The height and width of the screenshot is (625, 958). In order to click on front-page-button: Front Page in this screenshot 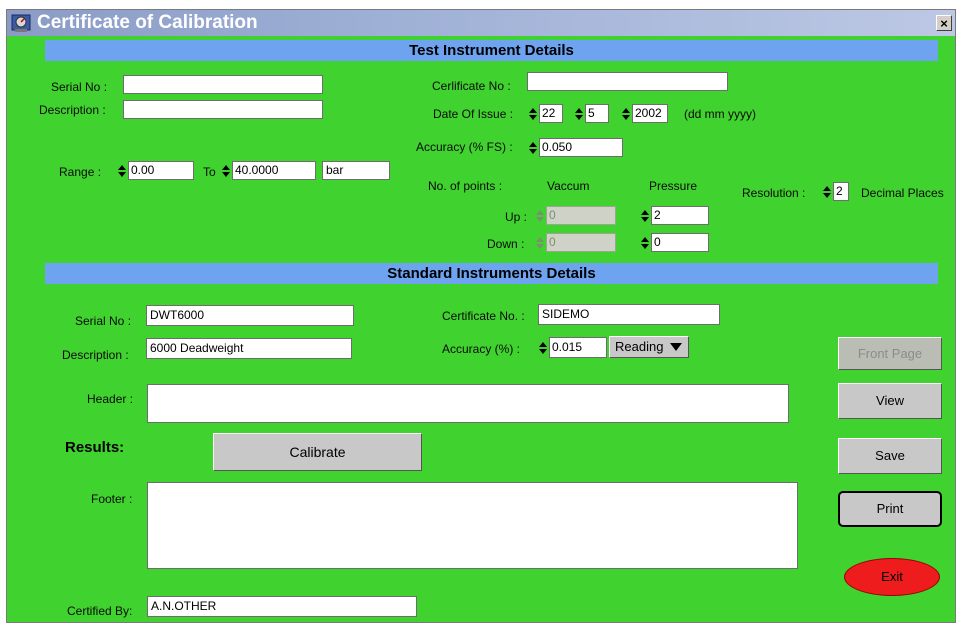, I will do `click(890, 353)`.